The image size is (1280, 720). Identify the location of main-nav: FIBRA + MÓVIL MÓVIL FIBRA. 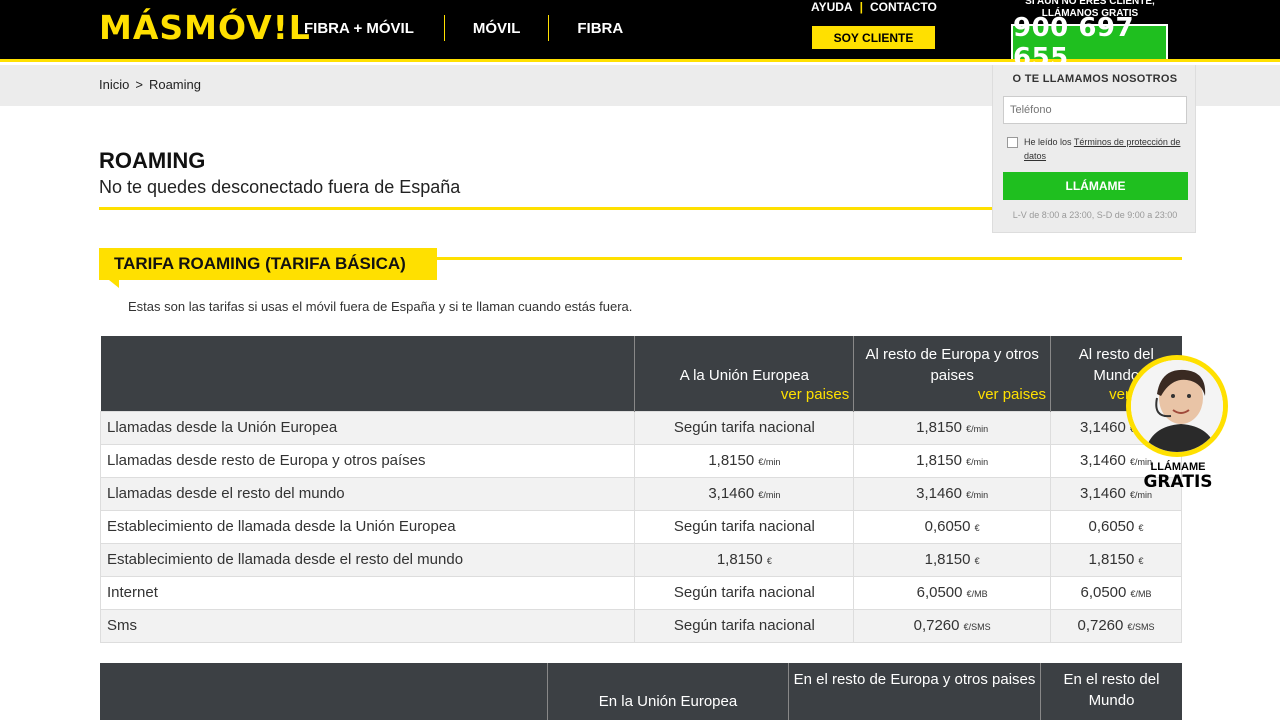
(463, 28).